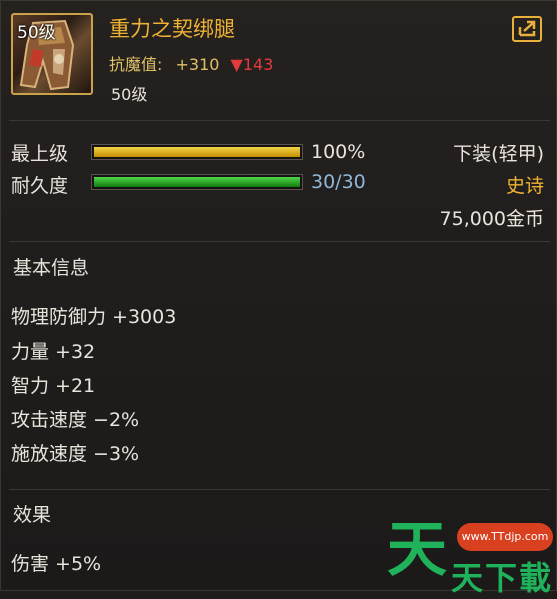  I want to click on magic-resist-down-value: 143, so click(258, 64).